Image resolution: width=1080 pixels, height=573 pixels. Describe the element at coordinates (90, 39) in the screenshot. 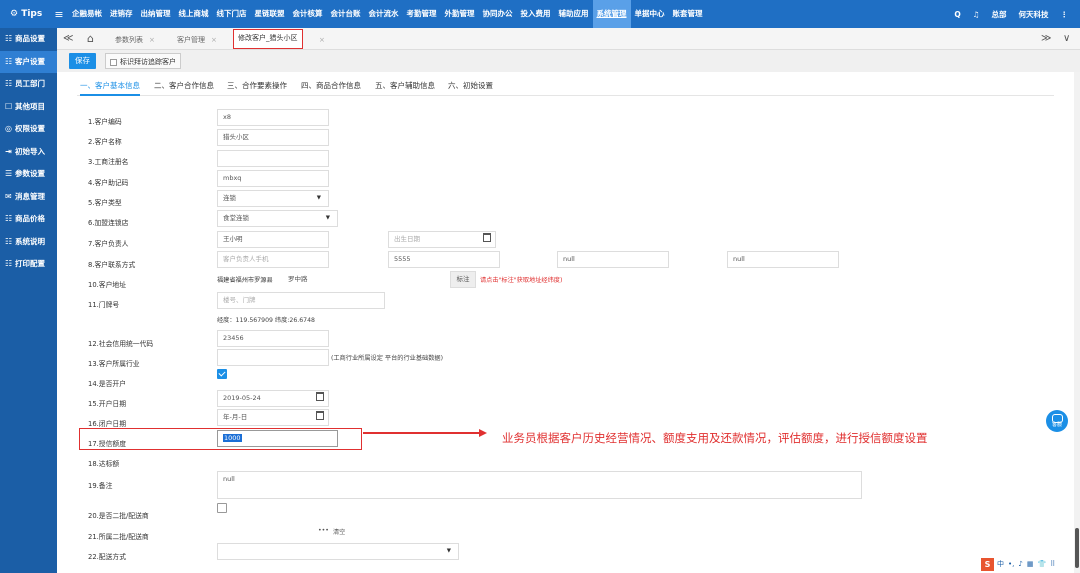

I see `home-icon: ⌂` at that location.